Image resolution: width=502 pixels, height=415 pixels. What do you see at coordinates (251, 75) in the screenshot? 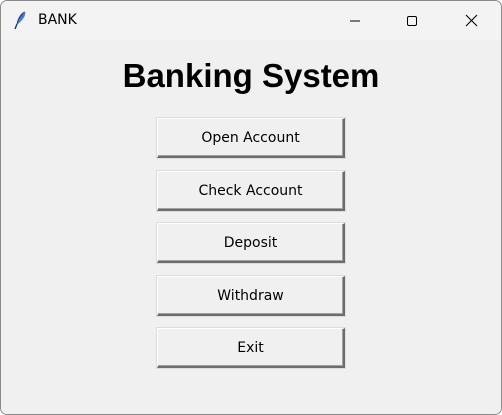
I see `page-title: Banking System` at bounding box center [251, 75].